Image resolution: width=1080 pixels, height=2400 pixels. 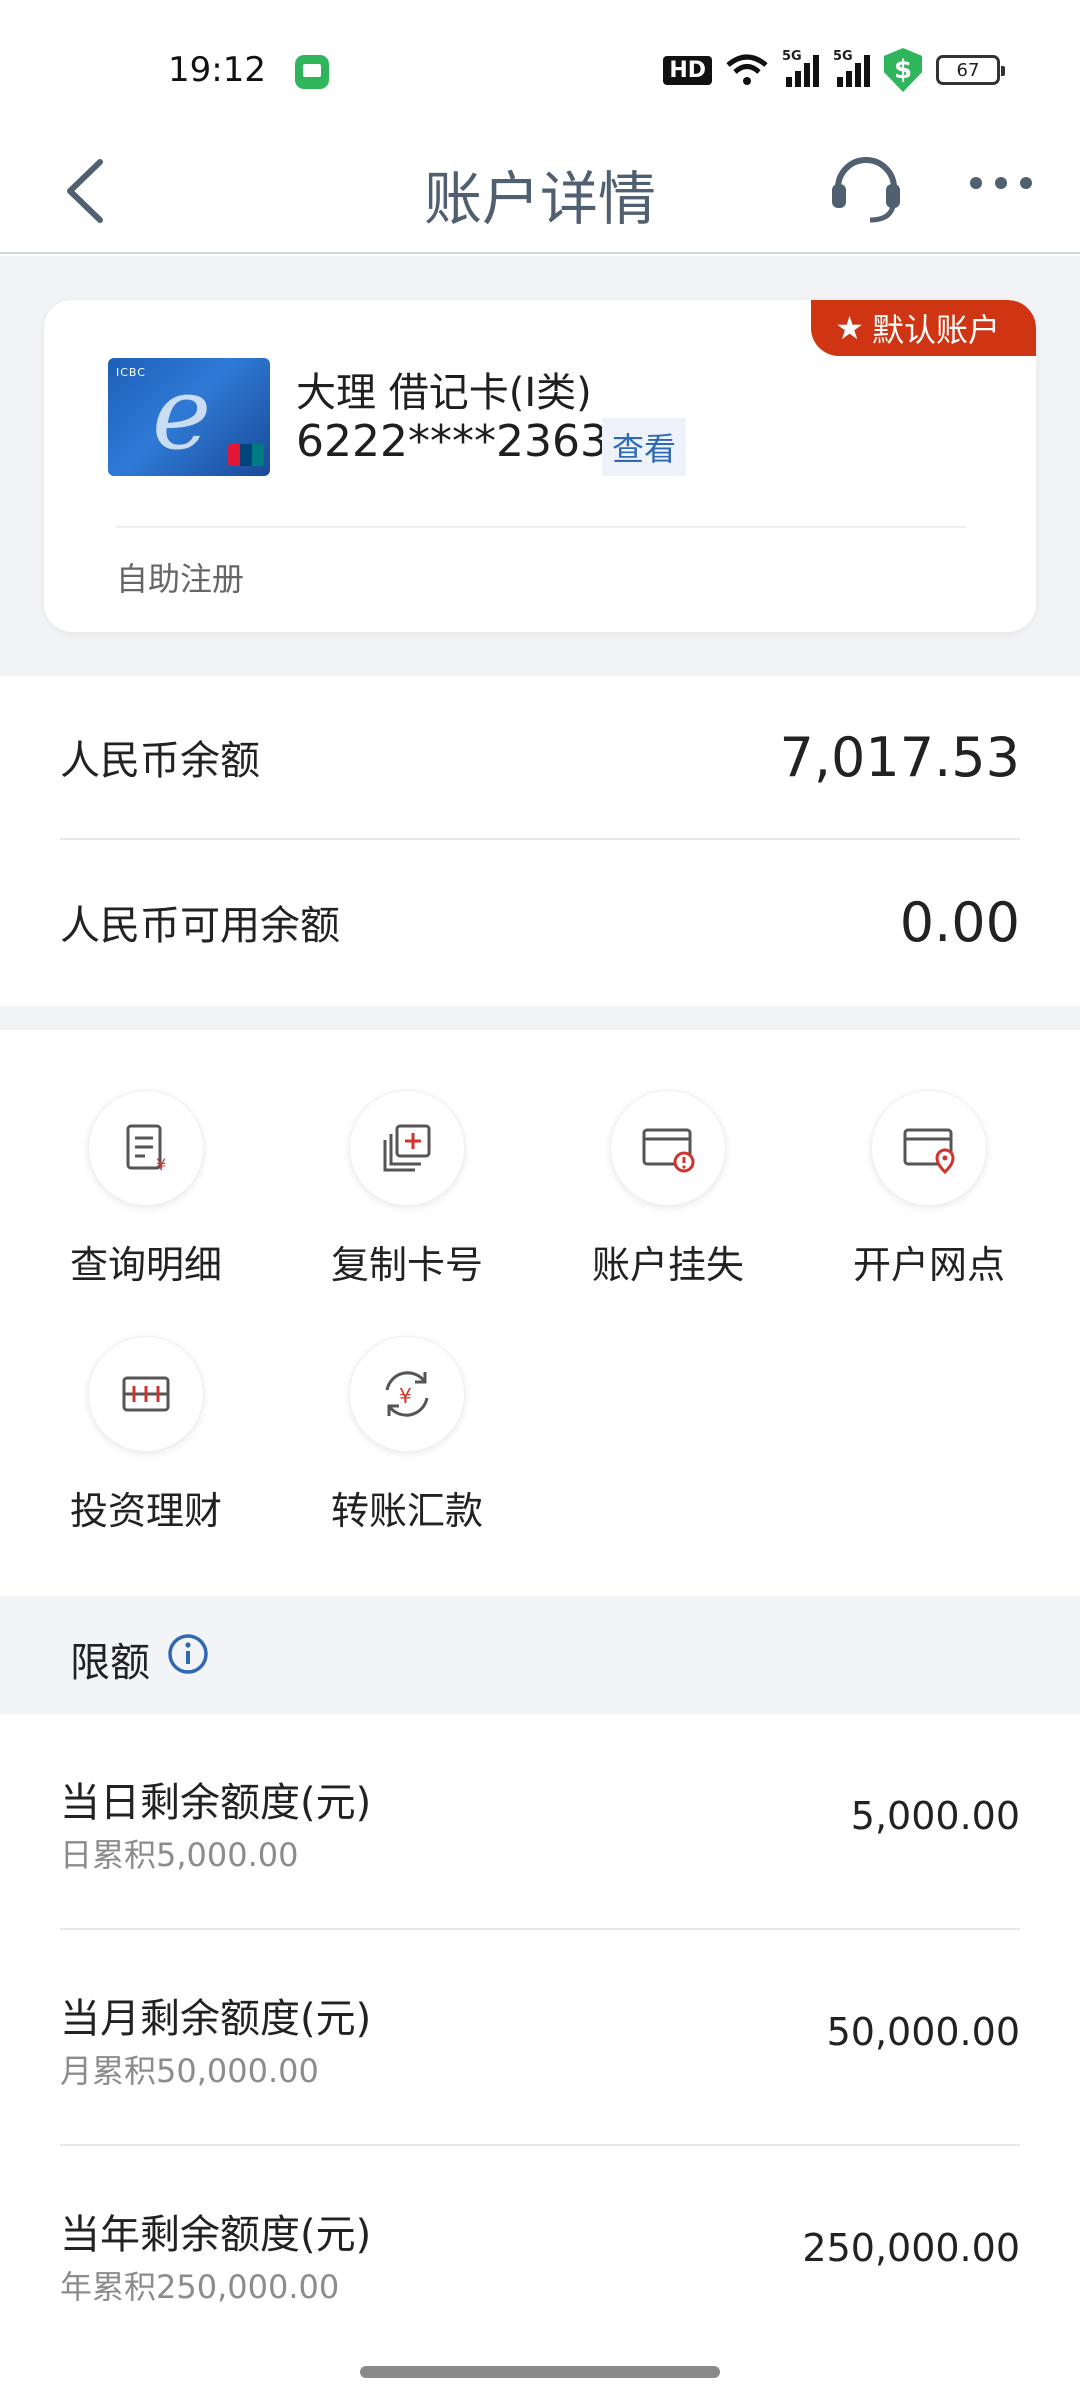 What do you see at coordinates (539, 199) in the screenshot?
I see `page-title: 账户详情` at bounding box center [539, 199].